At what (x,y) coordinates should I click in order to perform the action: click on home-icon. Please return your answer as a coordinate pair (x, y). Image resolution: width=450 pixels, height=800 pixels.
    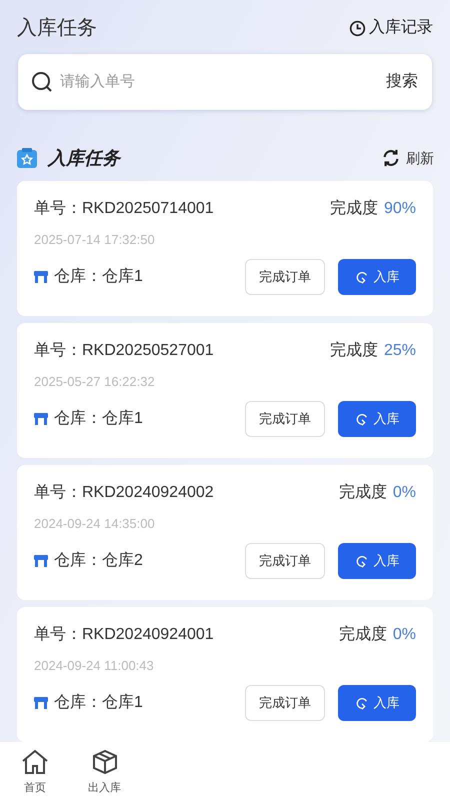
    Looking at the image, I should click on (35, 762).